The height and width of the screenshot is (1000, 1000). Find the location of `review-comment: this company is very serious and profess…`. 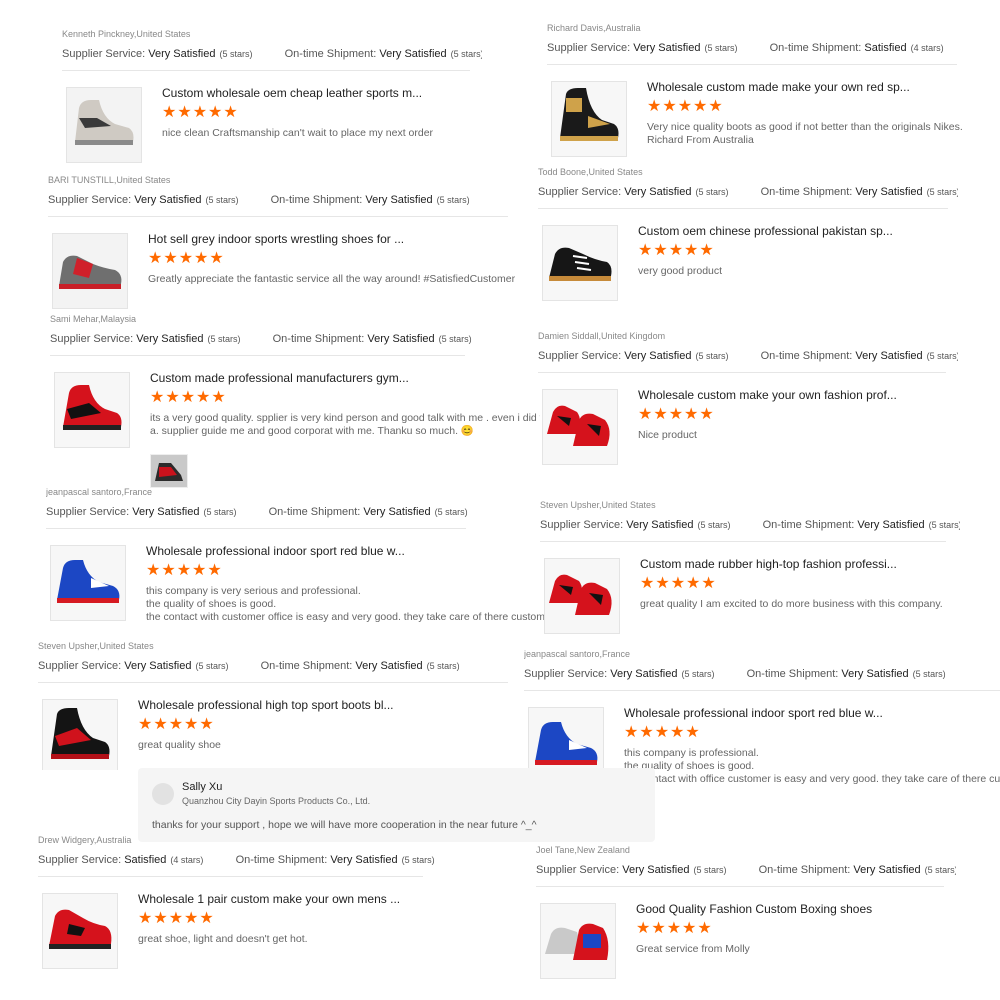

review-comment: this company is very serious and profess… is located at coordinates (346, 604).